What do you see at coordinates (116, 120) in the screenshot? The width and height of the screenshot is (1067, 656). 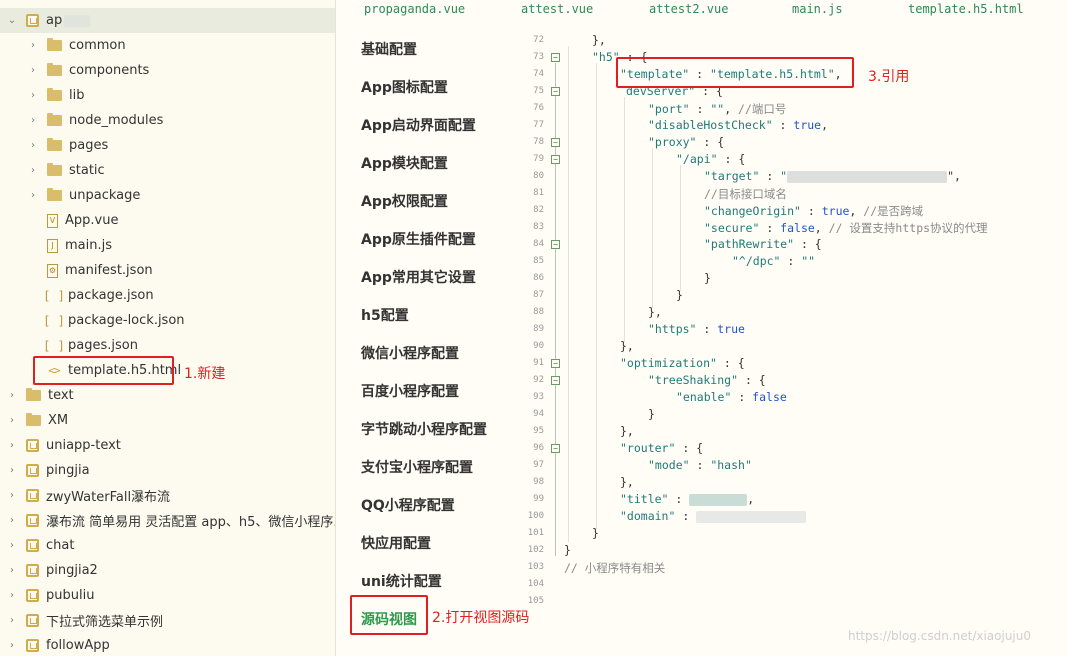 I see `tree-item-label: node_modules` at bounding box center [116, 120].